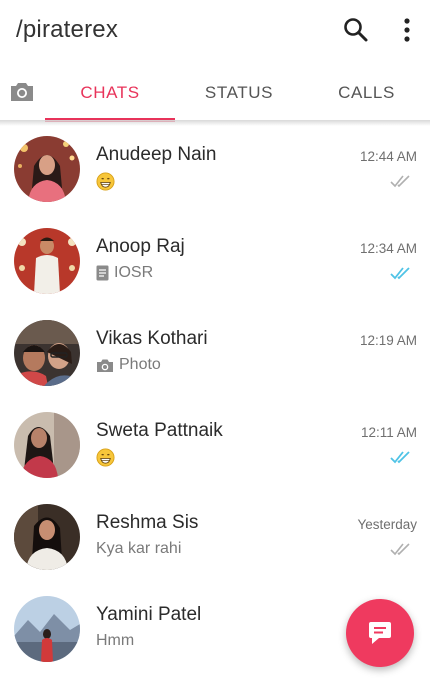 This screenshot has height=683, width=430. I want to click on message-time: Yesterday, so click(387, 524).